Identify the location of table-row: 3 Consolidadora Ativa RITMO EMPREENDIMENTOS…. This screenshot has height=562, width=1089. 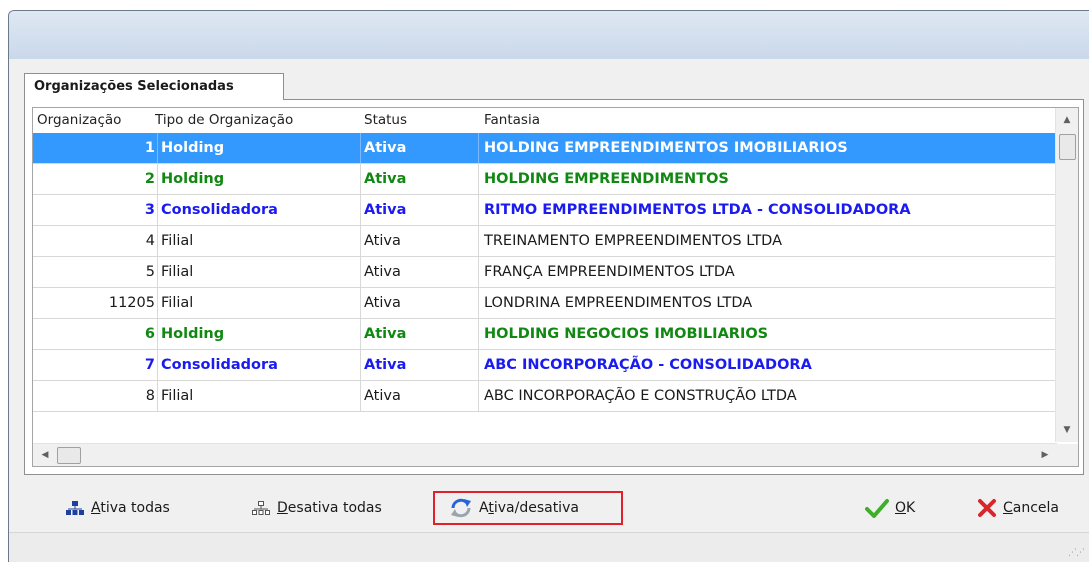
(545, 210).